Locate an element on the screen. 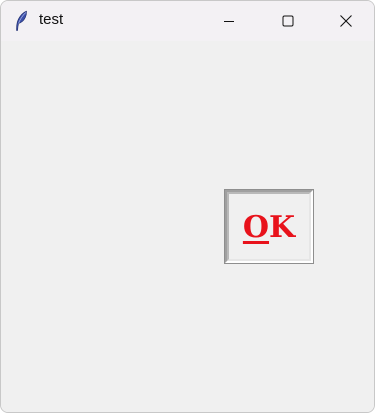  ok-button-label: OK is located at coordinates (269, 227).